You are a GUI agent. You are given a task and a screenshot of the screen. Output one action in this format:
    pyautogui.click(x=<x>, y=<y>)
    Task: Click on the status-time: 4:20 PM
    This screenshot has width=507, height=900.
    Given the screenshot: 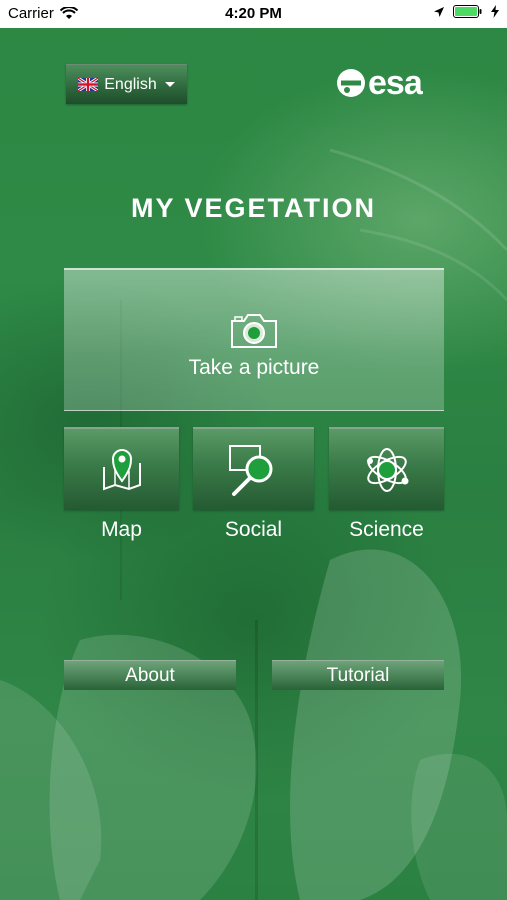 What is the action you would take?
    pyautogui.click(x=253, y=13)
    